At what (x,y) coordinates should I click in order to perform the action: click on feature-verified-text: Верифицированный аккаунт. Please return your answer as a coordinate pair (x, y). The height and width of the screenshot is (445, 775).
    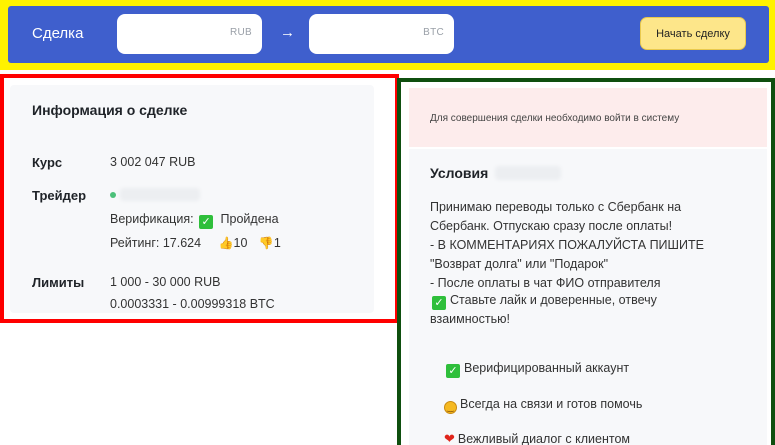
    Looking at the image, I should click on (547, 368).